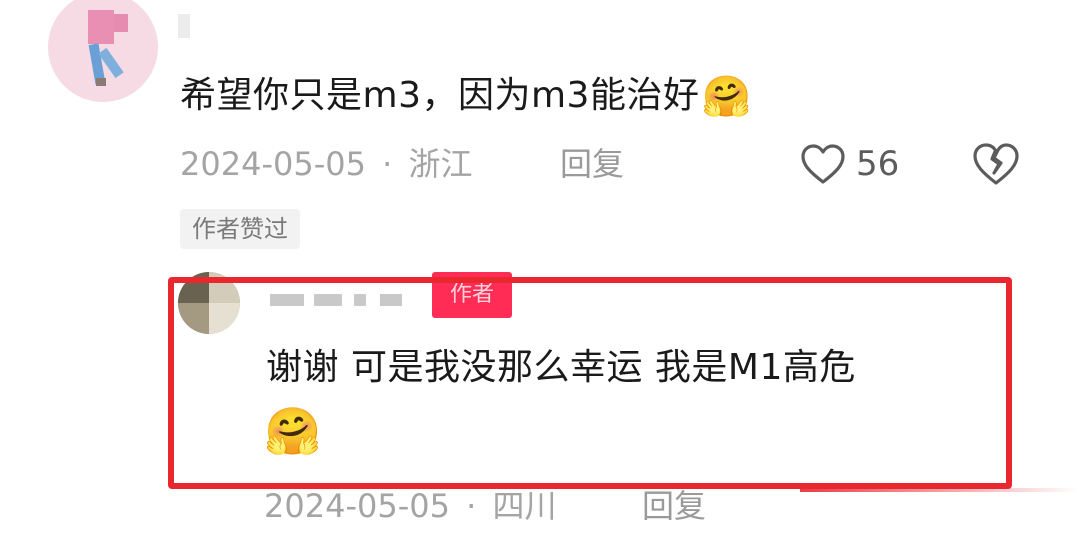  Describe the element at coordinates (939, 490) in the screenshot. I see `highlight-fade-stroke` at that location.